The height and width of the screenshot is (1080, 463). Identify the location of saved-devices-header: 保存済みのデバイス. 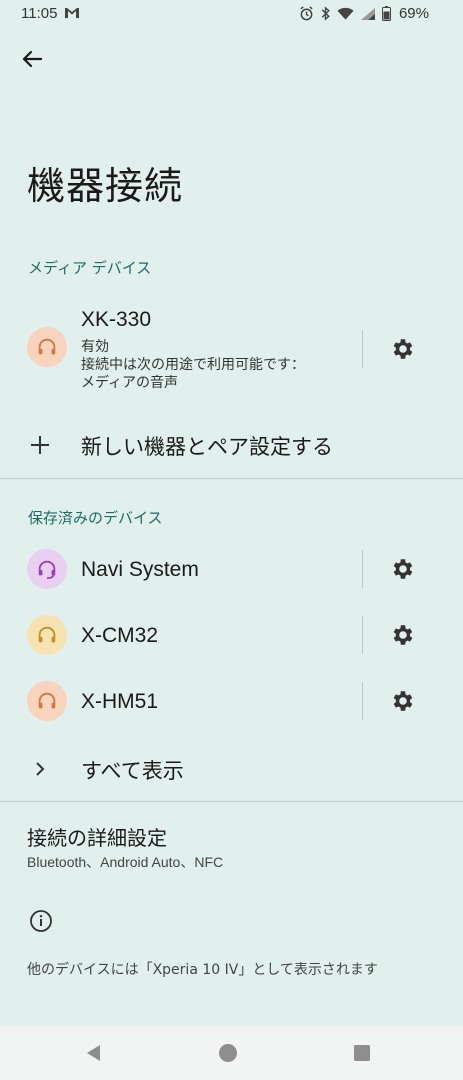
(95, 518).